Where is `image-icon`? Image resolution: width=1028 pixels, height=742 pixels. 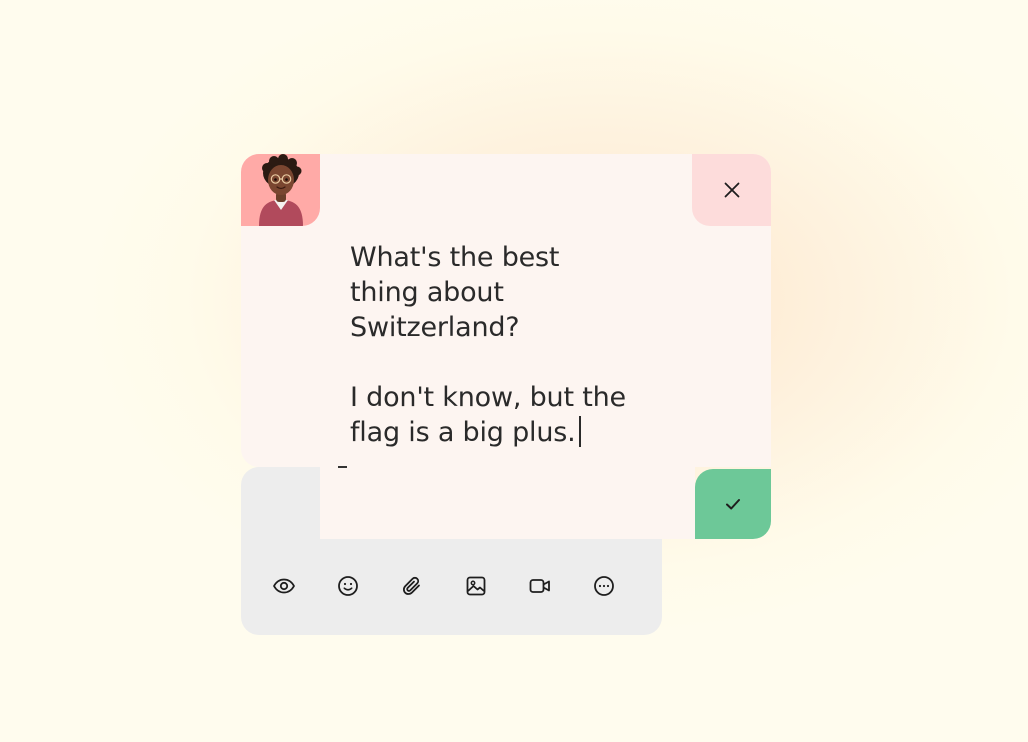 image-icon is located at coordinates (476, 586).